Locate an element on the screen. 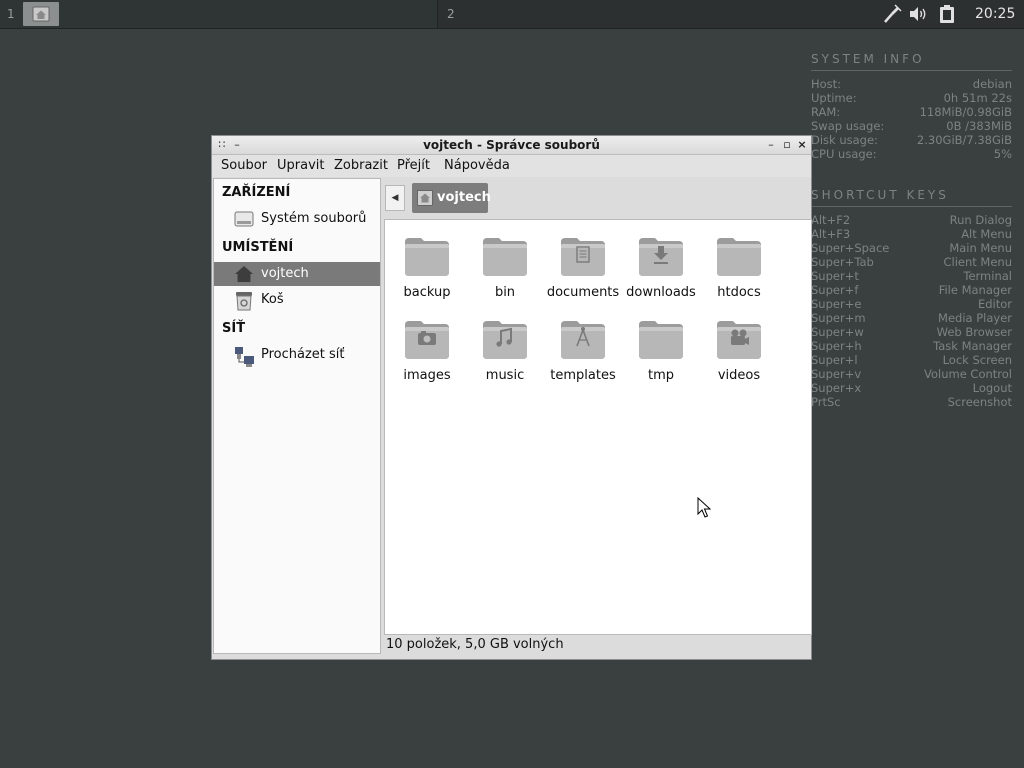 The height and width of the screenshot is (768, 1024). shortcut-label: Super+v is located at coordinates (836, 374).